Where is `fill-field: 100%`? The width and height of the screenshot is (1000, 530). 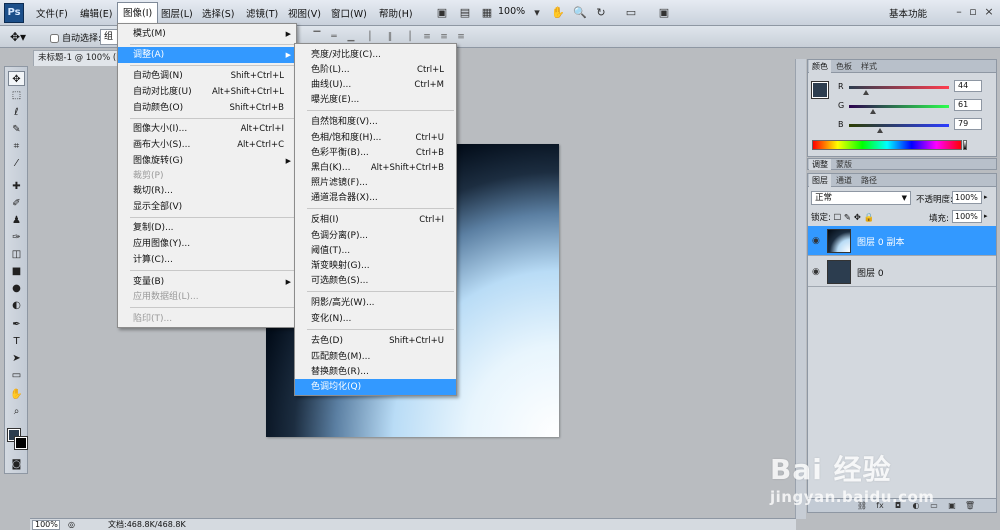 fill-field: 100% is located at coordinates (967, 216).